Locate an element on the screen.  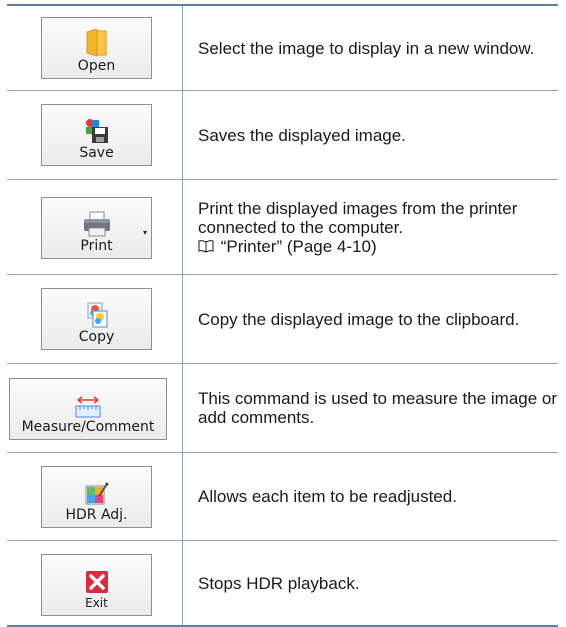
save-button: Save is located at coordinates (96, 135).